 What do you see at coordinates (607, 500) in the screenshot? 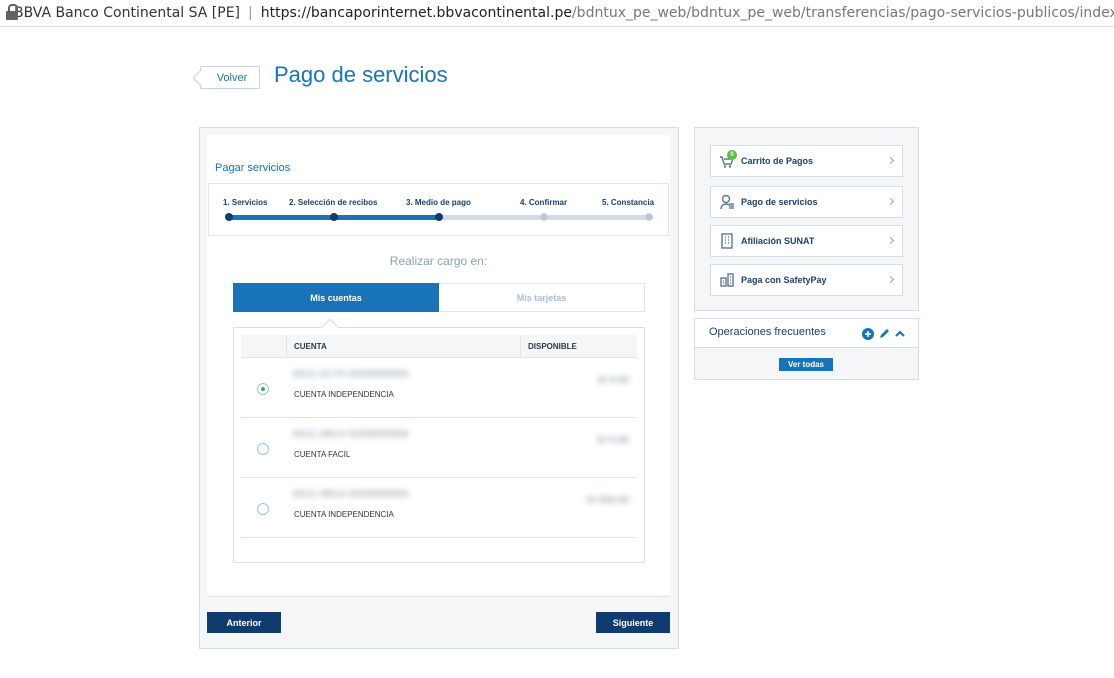
I see `account-balance: S/ 000.00` at bounding box center [607, 500].